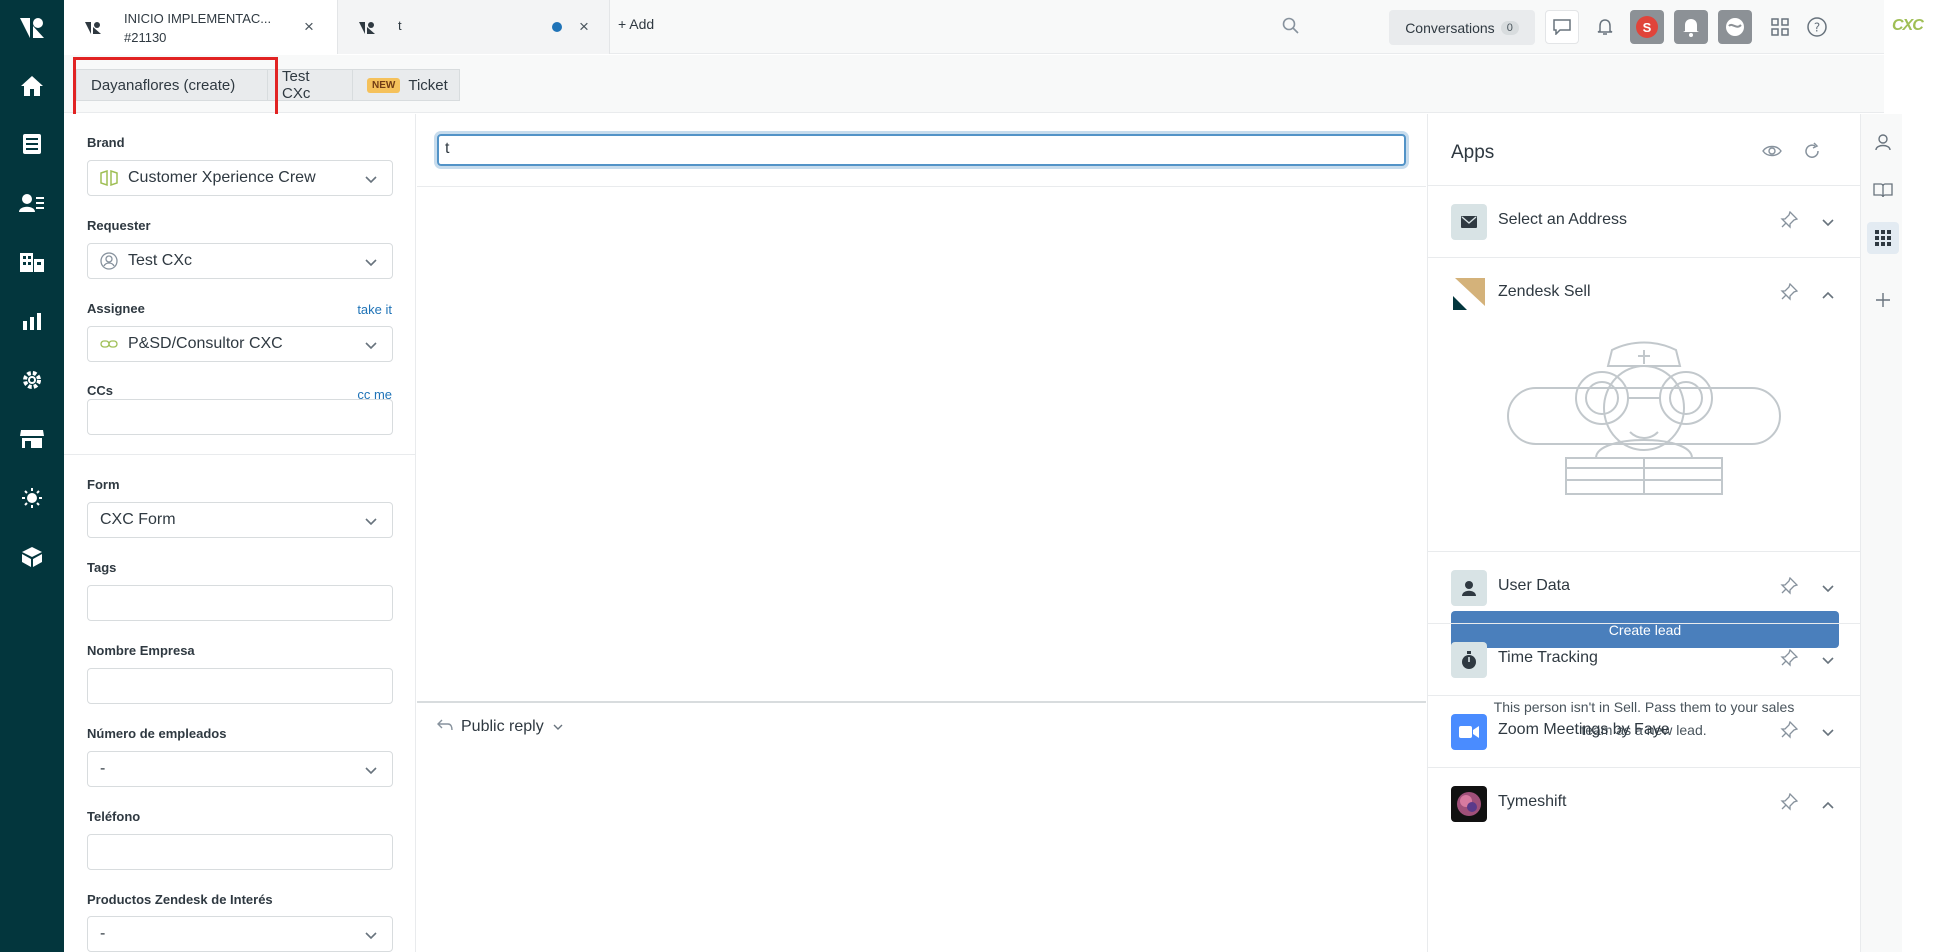  I want to click on app-bell-icon, so click(1691, 27).